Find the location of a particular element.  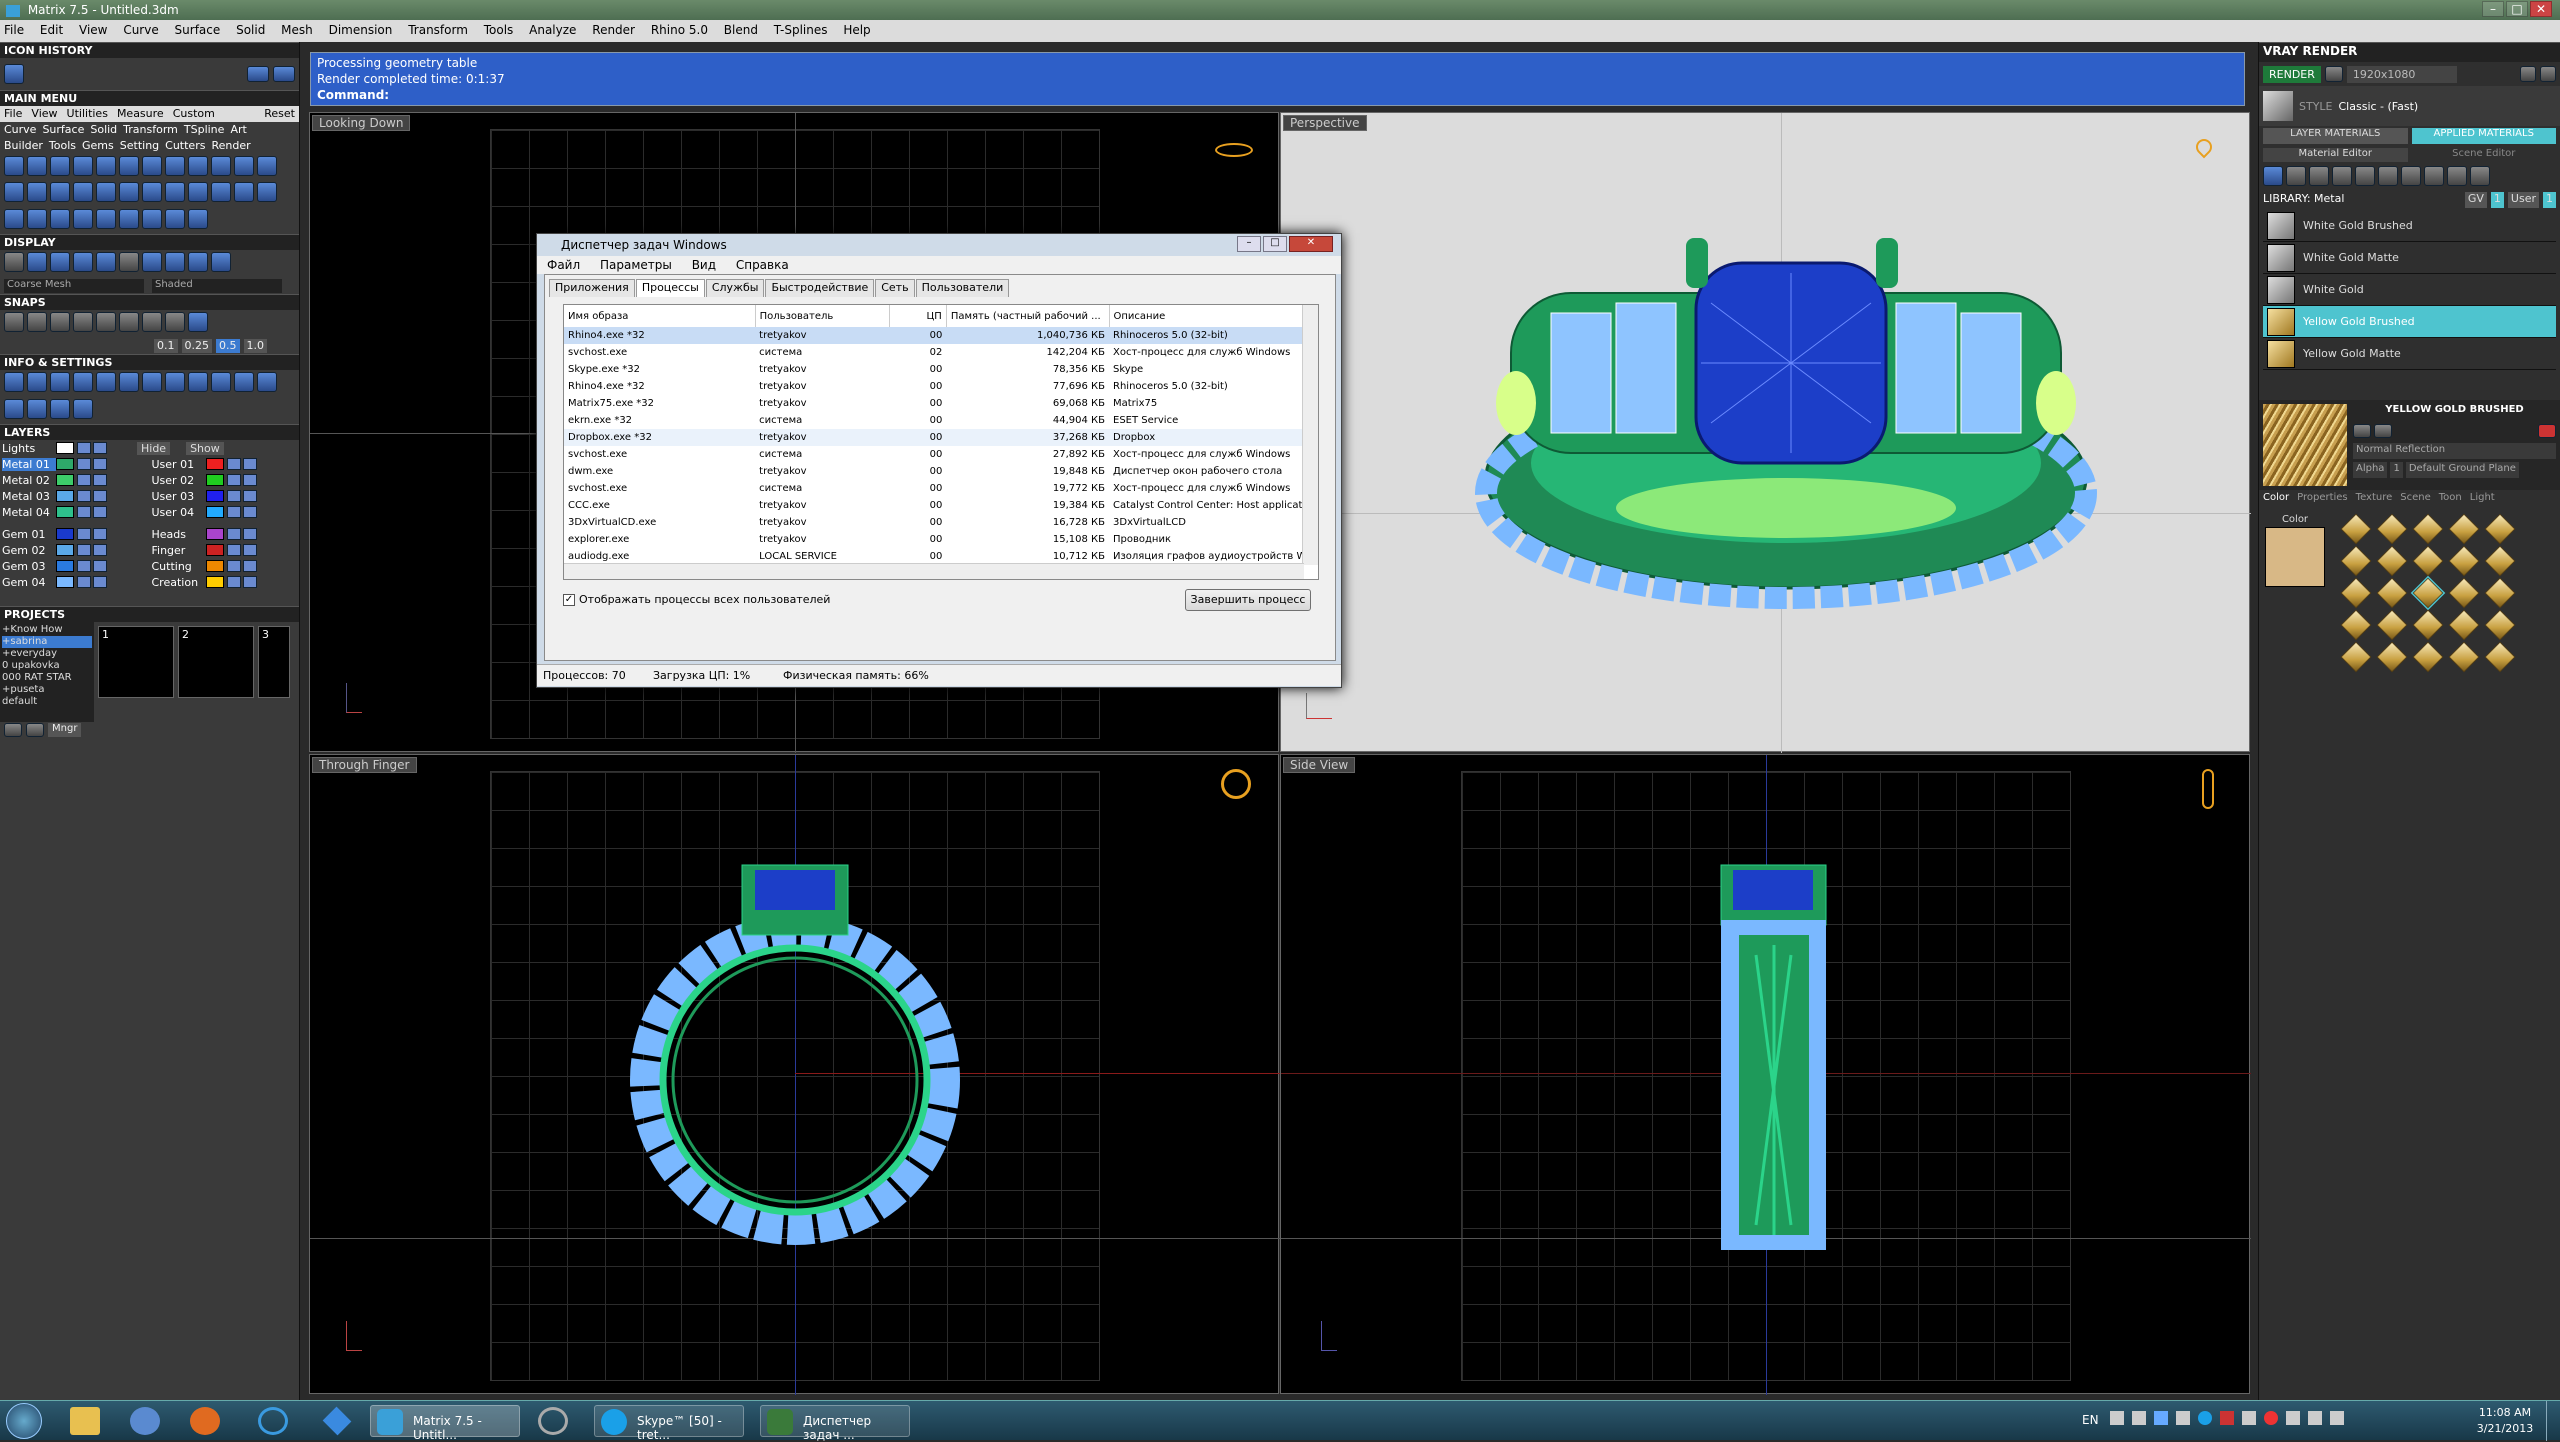

manager-button: Mngr is located at coordinates (65, 730).